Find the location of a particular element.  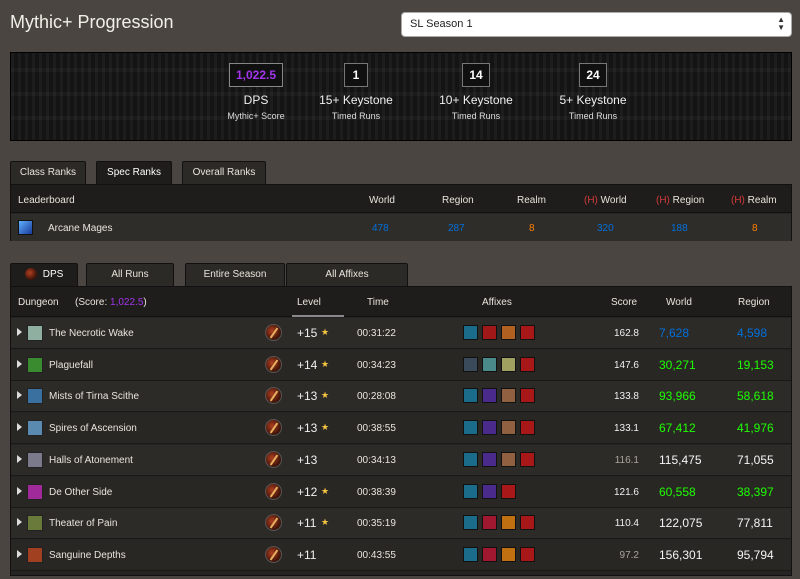

ranks-row: Arcane Mages 478 287 8 320 188 8 is located at coordinates (401, 227).